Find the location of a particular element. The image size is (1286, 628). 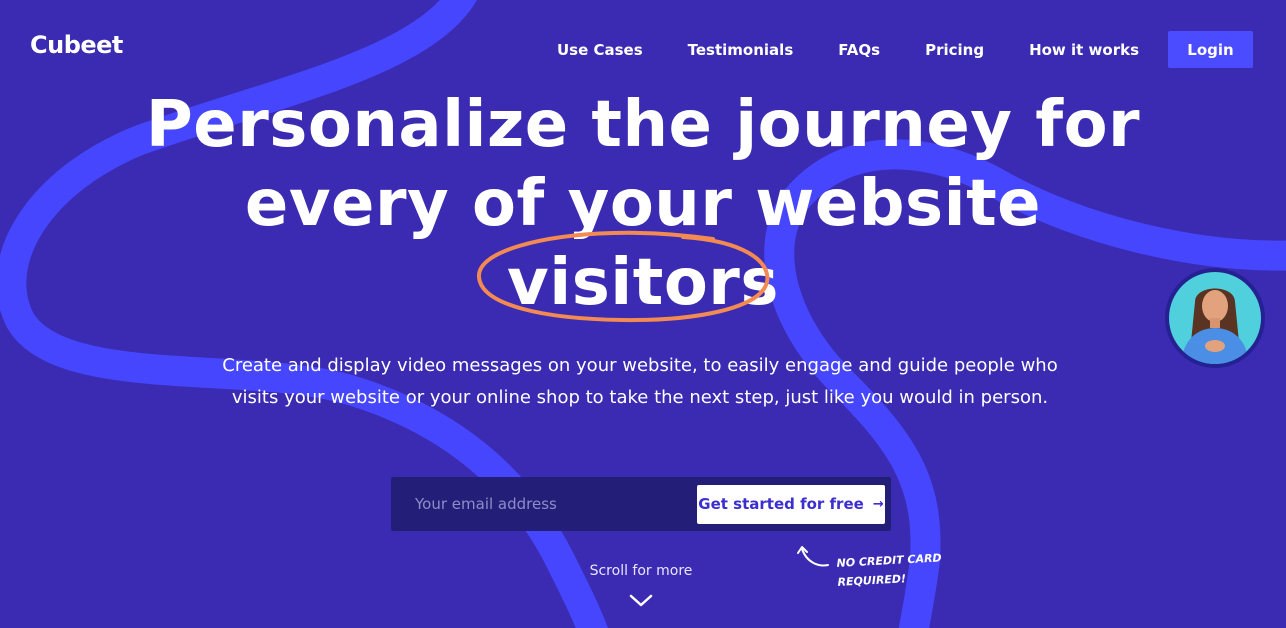

headline-line-2: every of your website is located at coordinates (643, 204).